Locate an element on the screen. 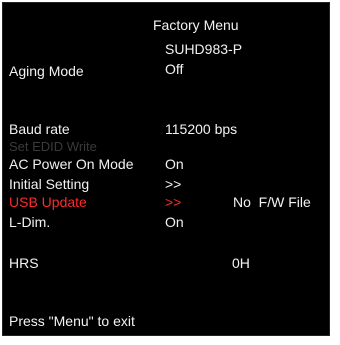 The width and height of the screenshot is (340, 345). menu-item-label: Aging Mode is located at coordinates (46, 71).